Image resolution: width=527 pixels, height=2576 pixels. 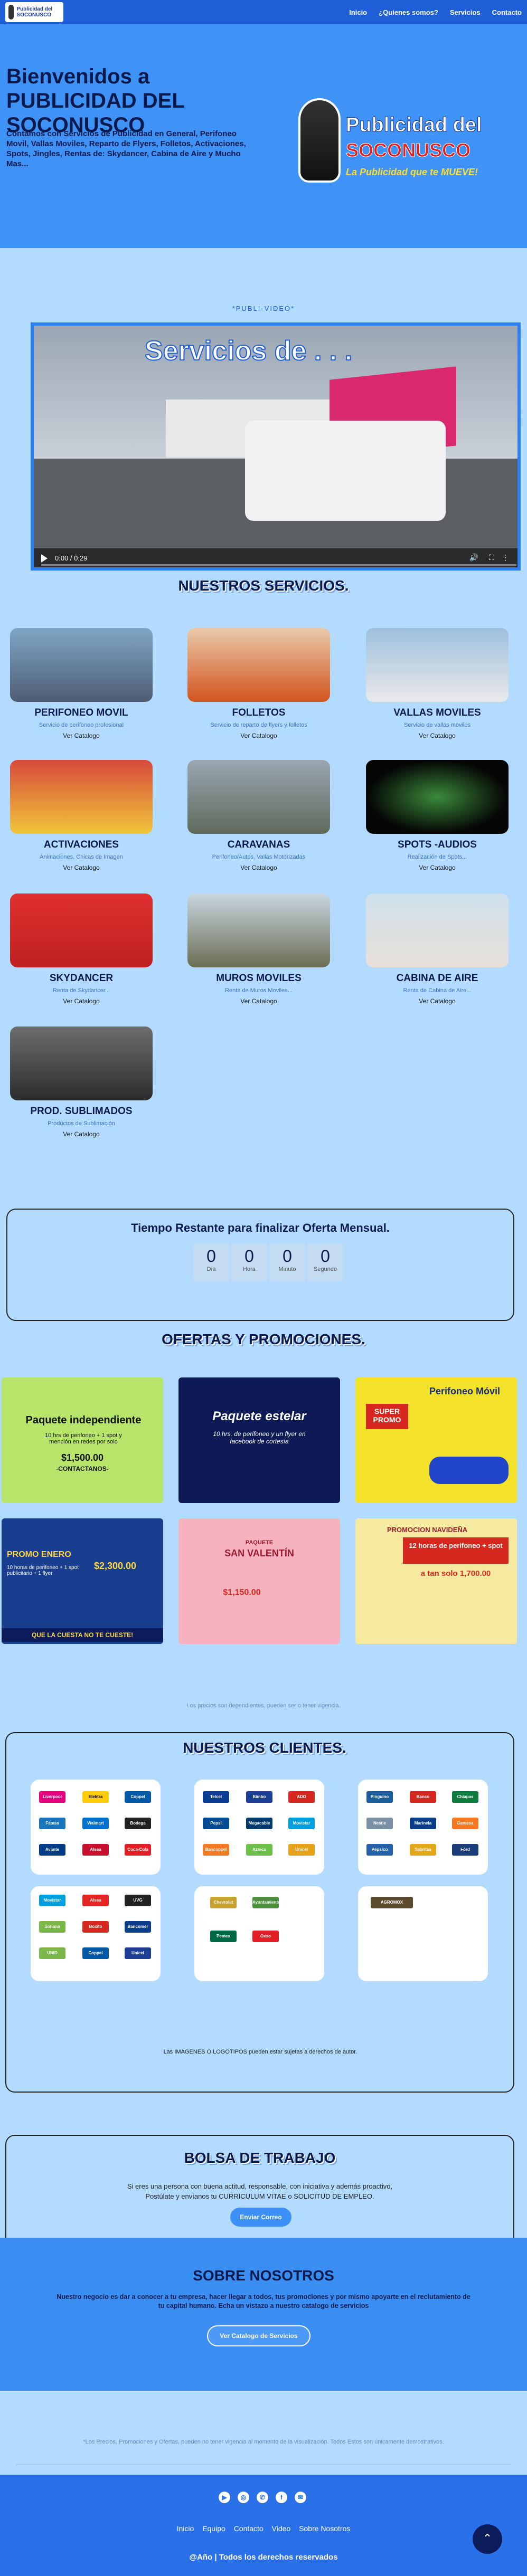 I want to click on more-options-icon: ⋮, so click(x=506, y=557).